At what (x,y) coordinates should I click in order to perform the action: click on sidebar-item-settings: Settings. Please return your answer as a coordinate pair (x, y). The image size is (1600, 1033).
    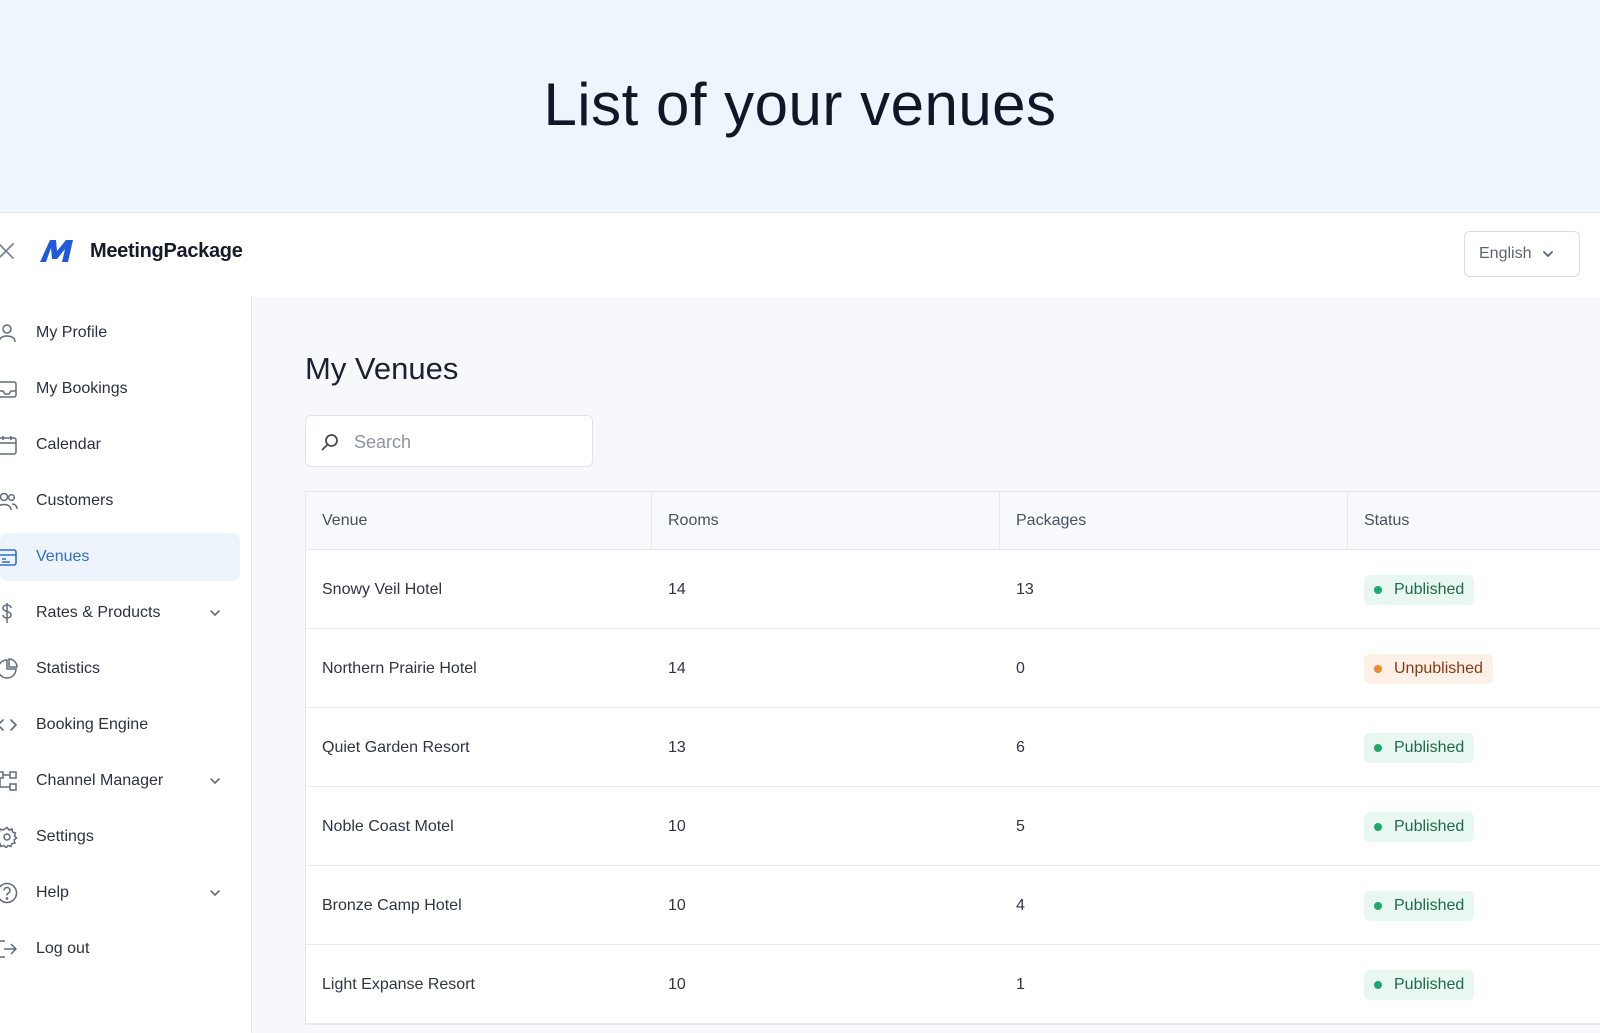
    Looking at the image, I should click on (120, 837).